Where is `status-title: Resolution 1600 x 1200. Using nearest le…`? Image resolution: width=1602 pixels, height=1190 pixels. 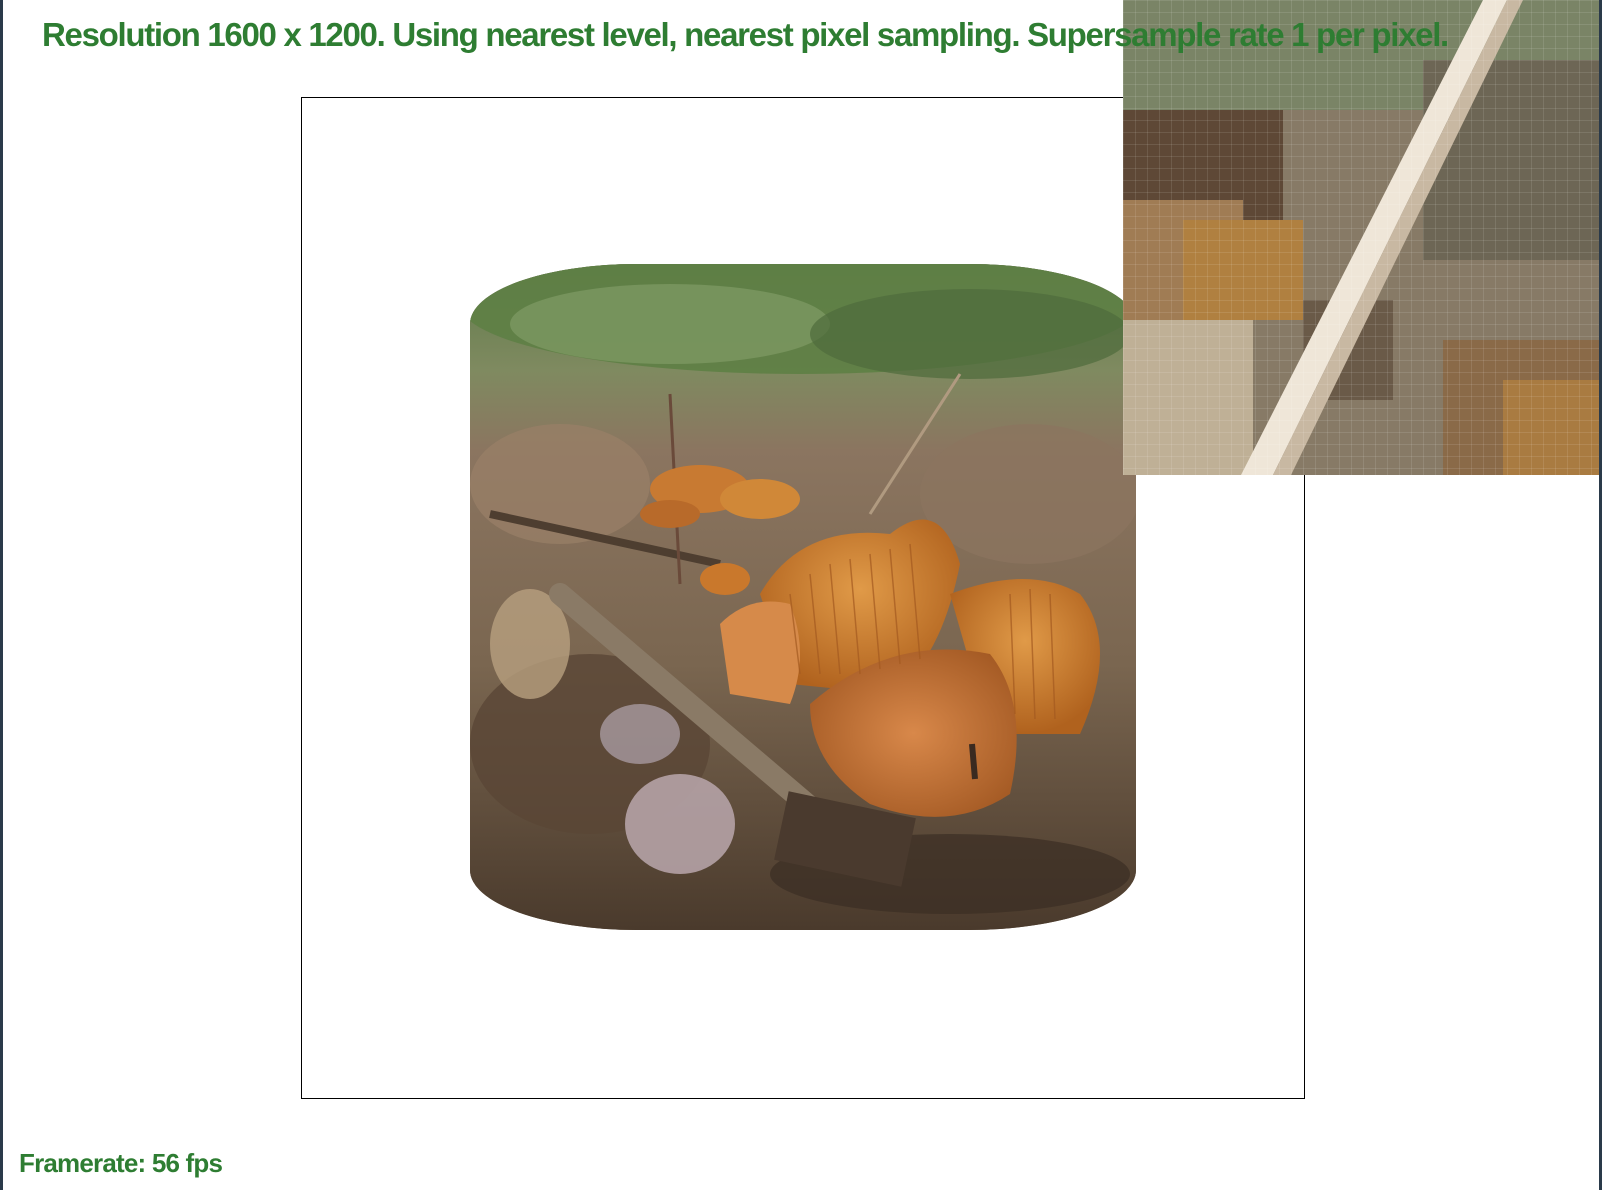 status-title: Resolution 1600 x 1200. Using nearest le… is located at coordinates (745, 34).